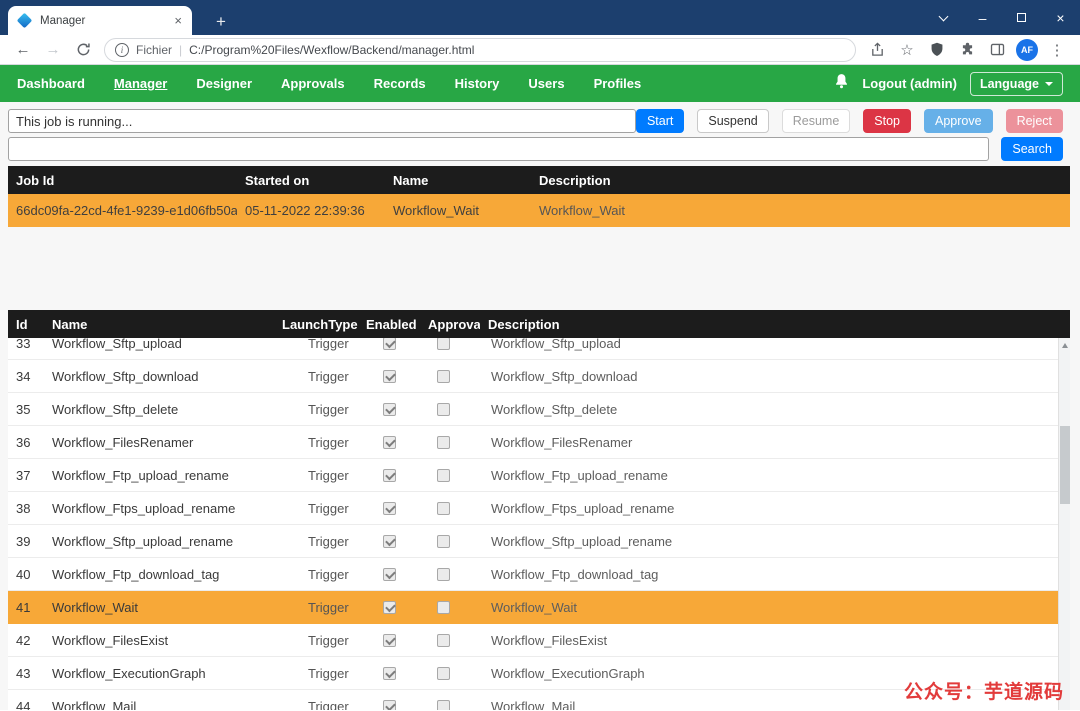 This screenshot has width=1080, height=711. I want to click on forward-icon: →, so click(53, 50).